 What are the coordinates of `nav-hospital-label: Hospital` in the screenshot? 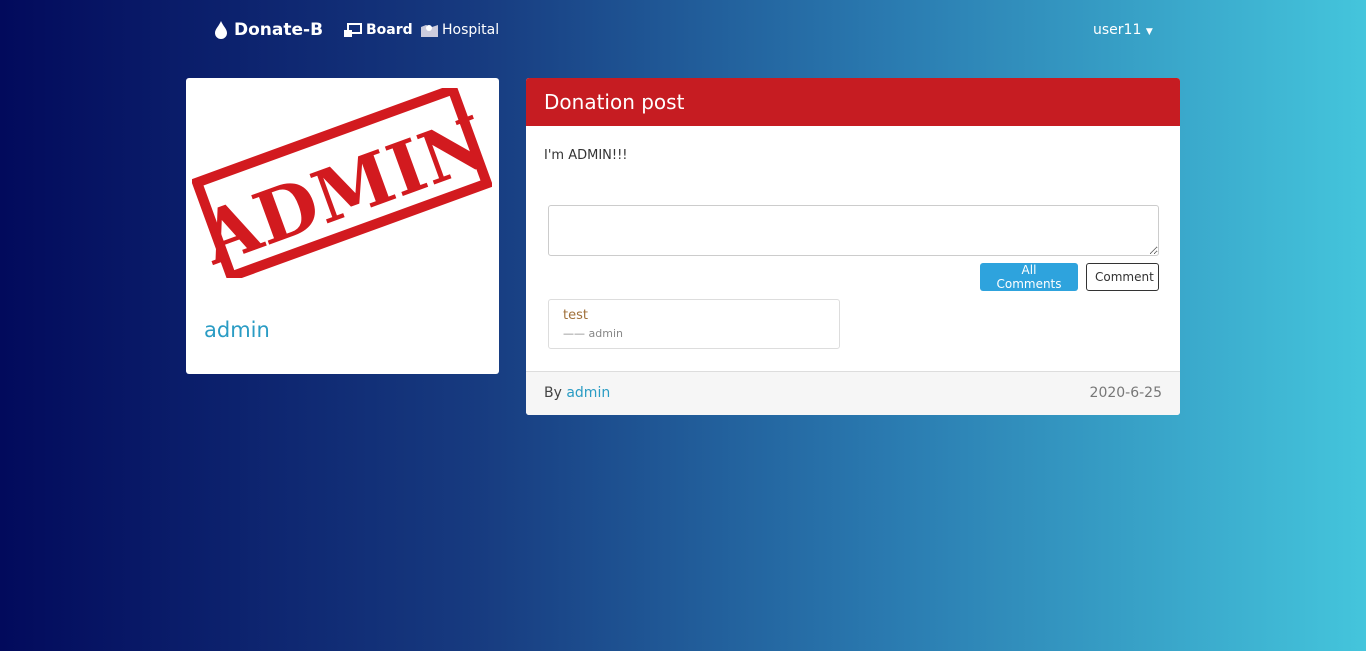 It's located at (471, 30).